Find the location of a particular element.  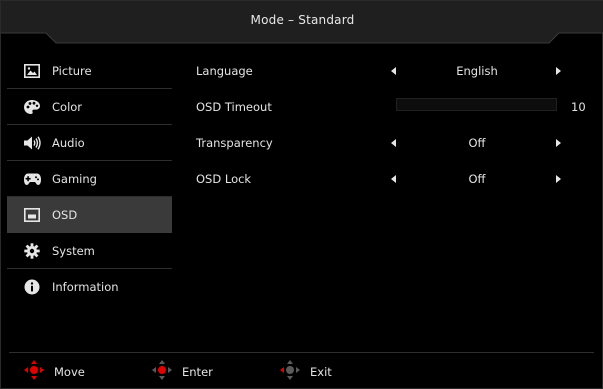

sidebar-item-label: Information is located at coordinates (85, 287).